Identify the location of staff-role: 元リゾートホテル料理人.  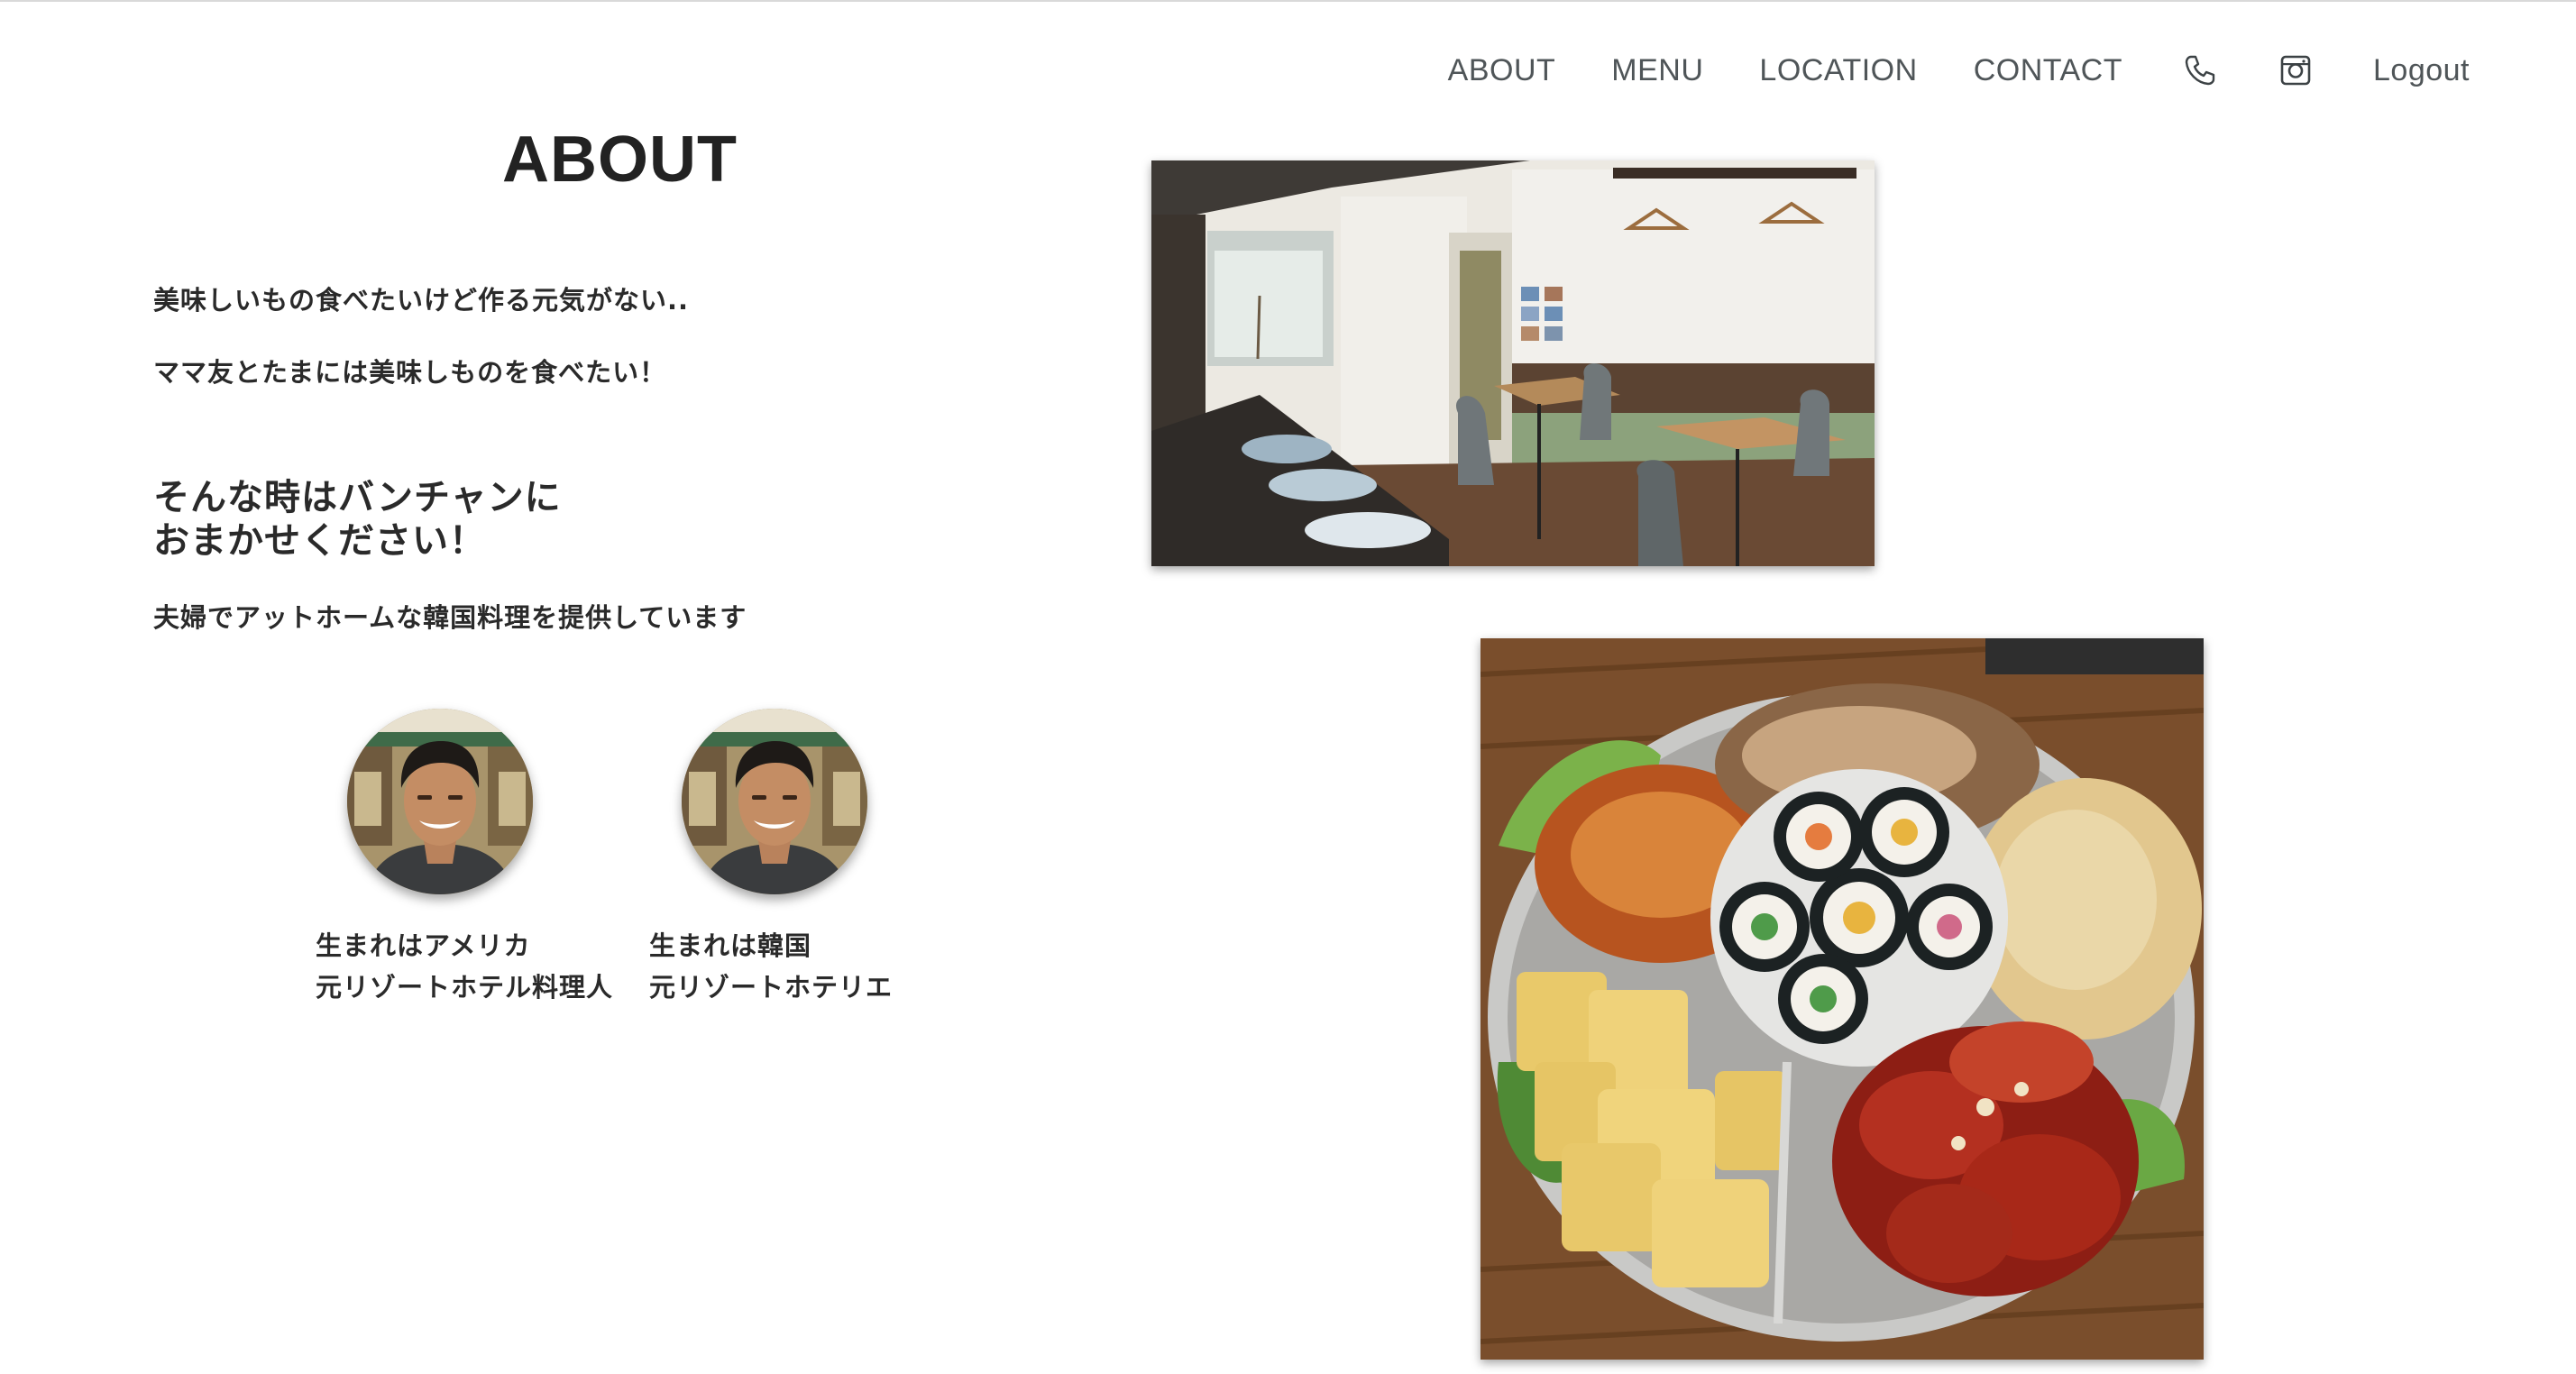
(465, 987).